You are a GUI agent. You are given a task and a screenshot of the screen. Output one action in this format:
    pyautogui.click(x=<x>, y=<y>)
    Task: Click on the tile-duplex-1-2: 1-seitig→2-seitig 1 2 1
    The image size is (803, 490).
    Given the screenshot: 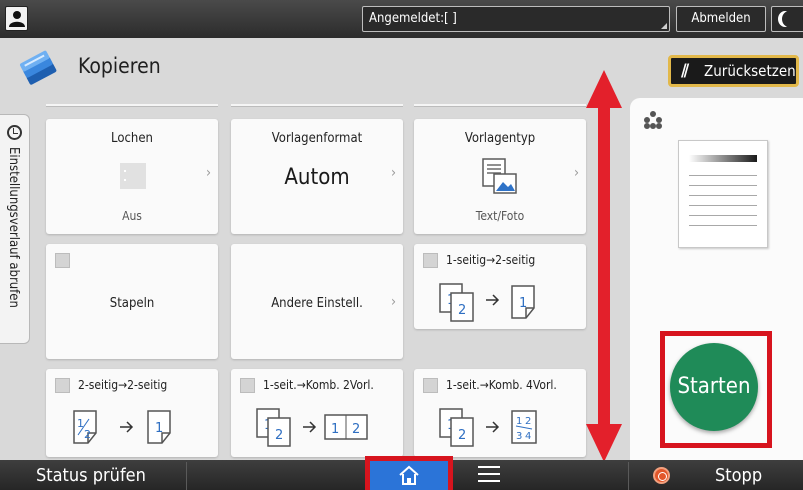 What is the action you would take?
    pyautogui.click(x=500, y=286)
    